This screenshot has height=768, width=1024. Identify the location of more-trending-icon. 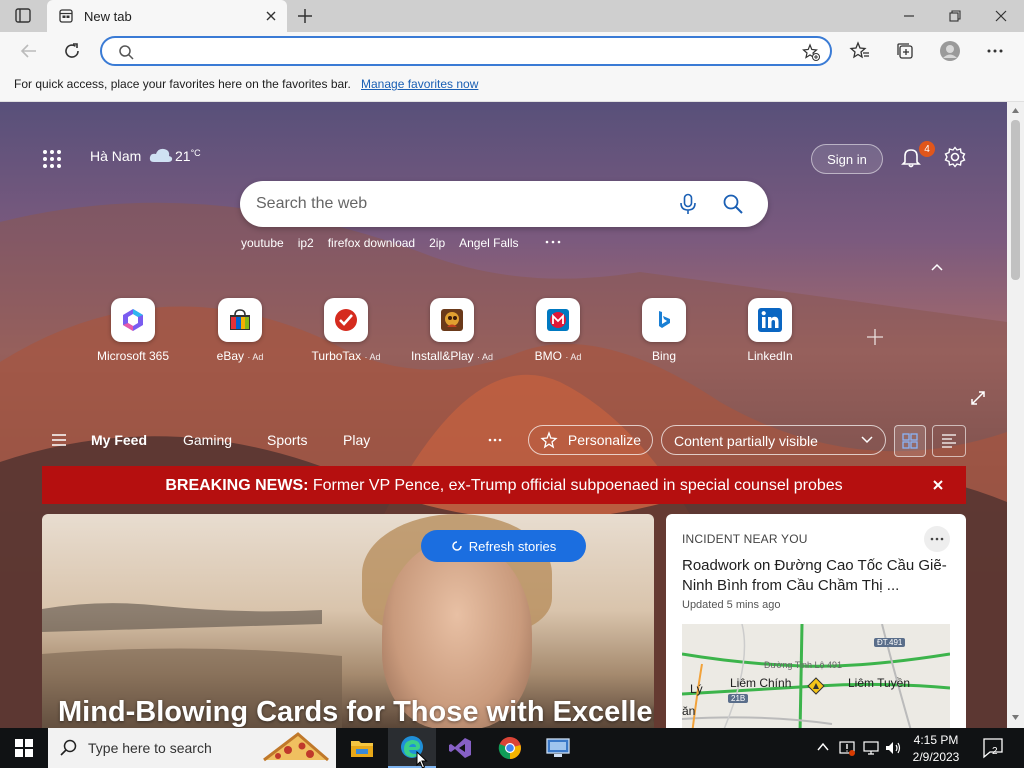
(553, 242).